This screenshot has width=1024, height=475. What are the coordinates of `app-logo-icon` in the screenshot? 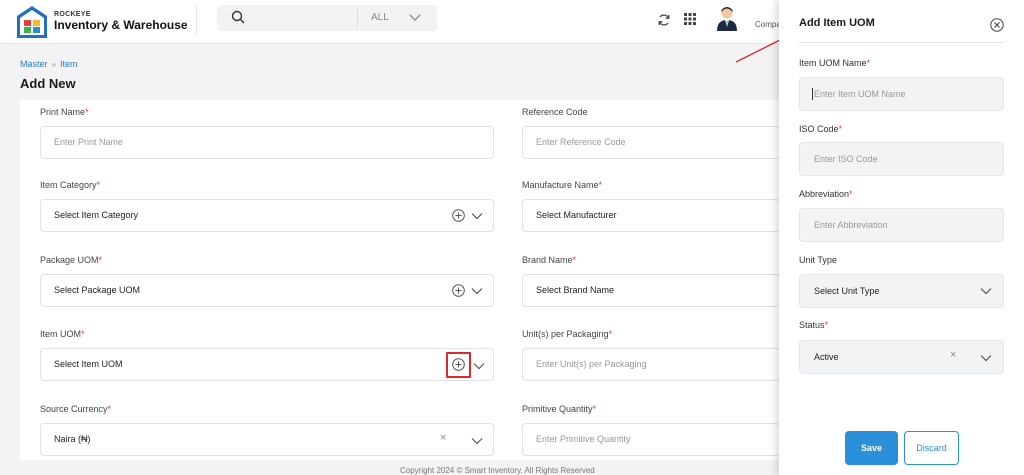 It's located at (32, 22).